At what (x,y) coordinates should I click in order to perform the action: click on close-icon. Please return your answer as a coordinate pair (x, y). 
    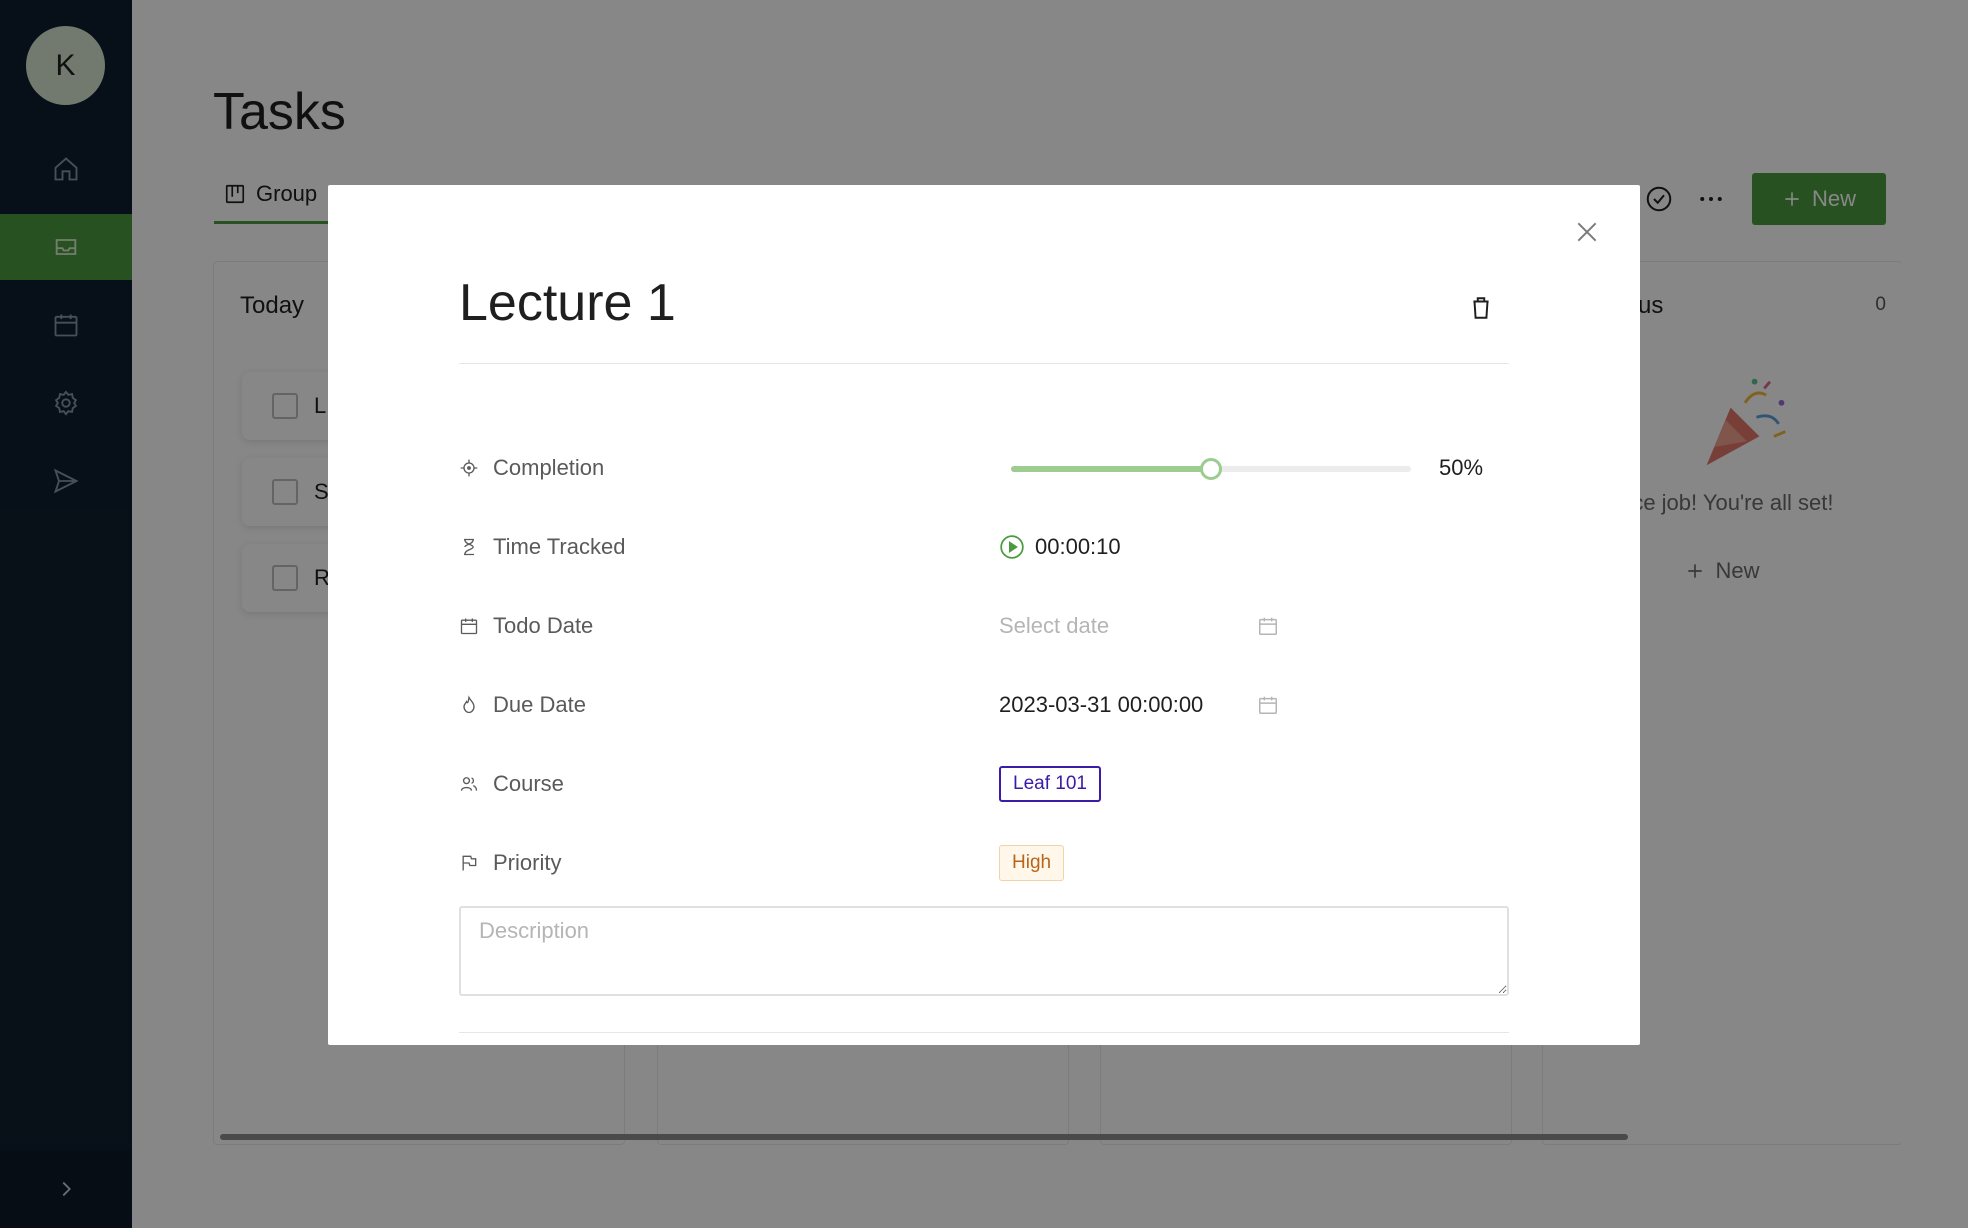
    Looking at the image, I should click on (1587, 232).